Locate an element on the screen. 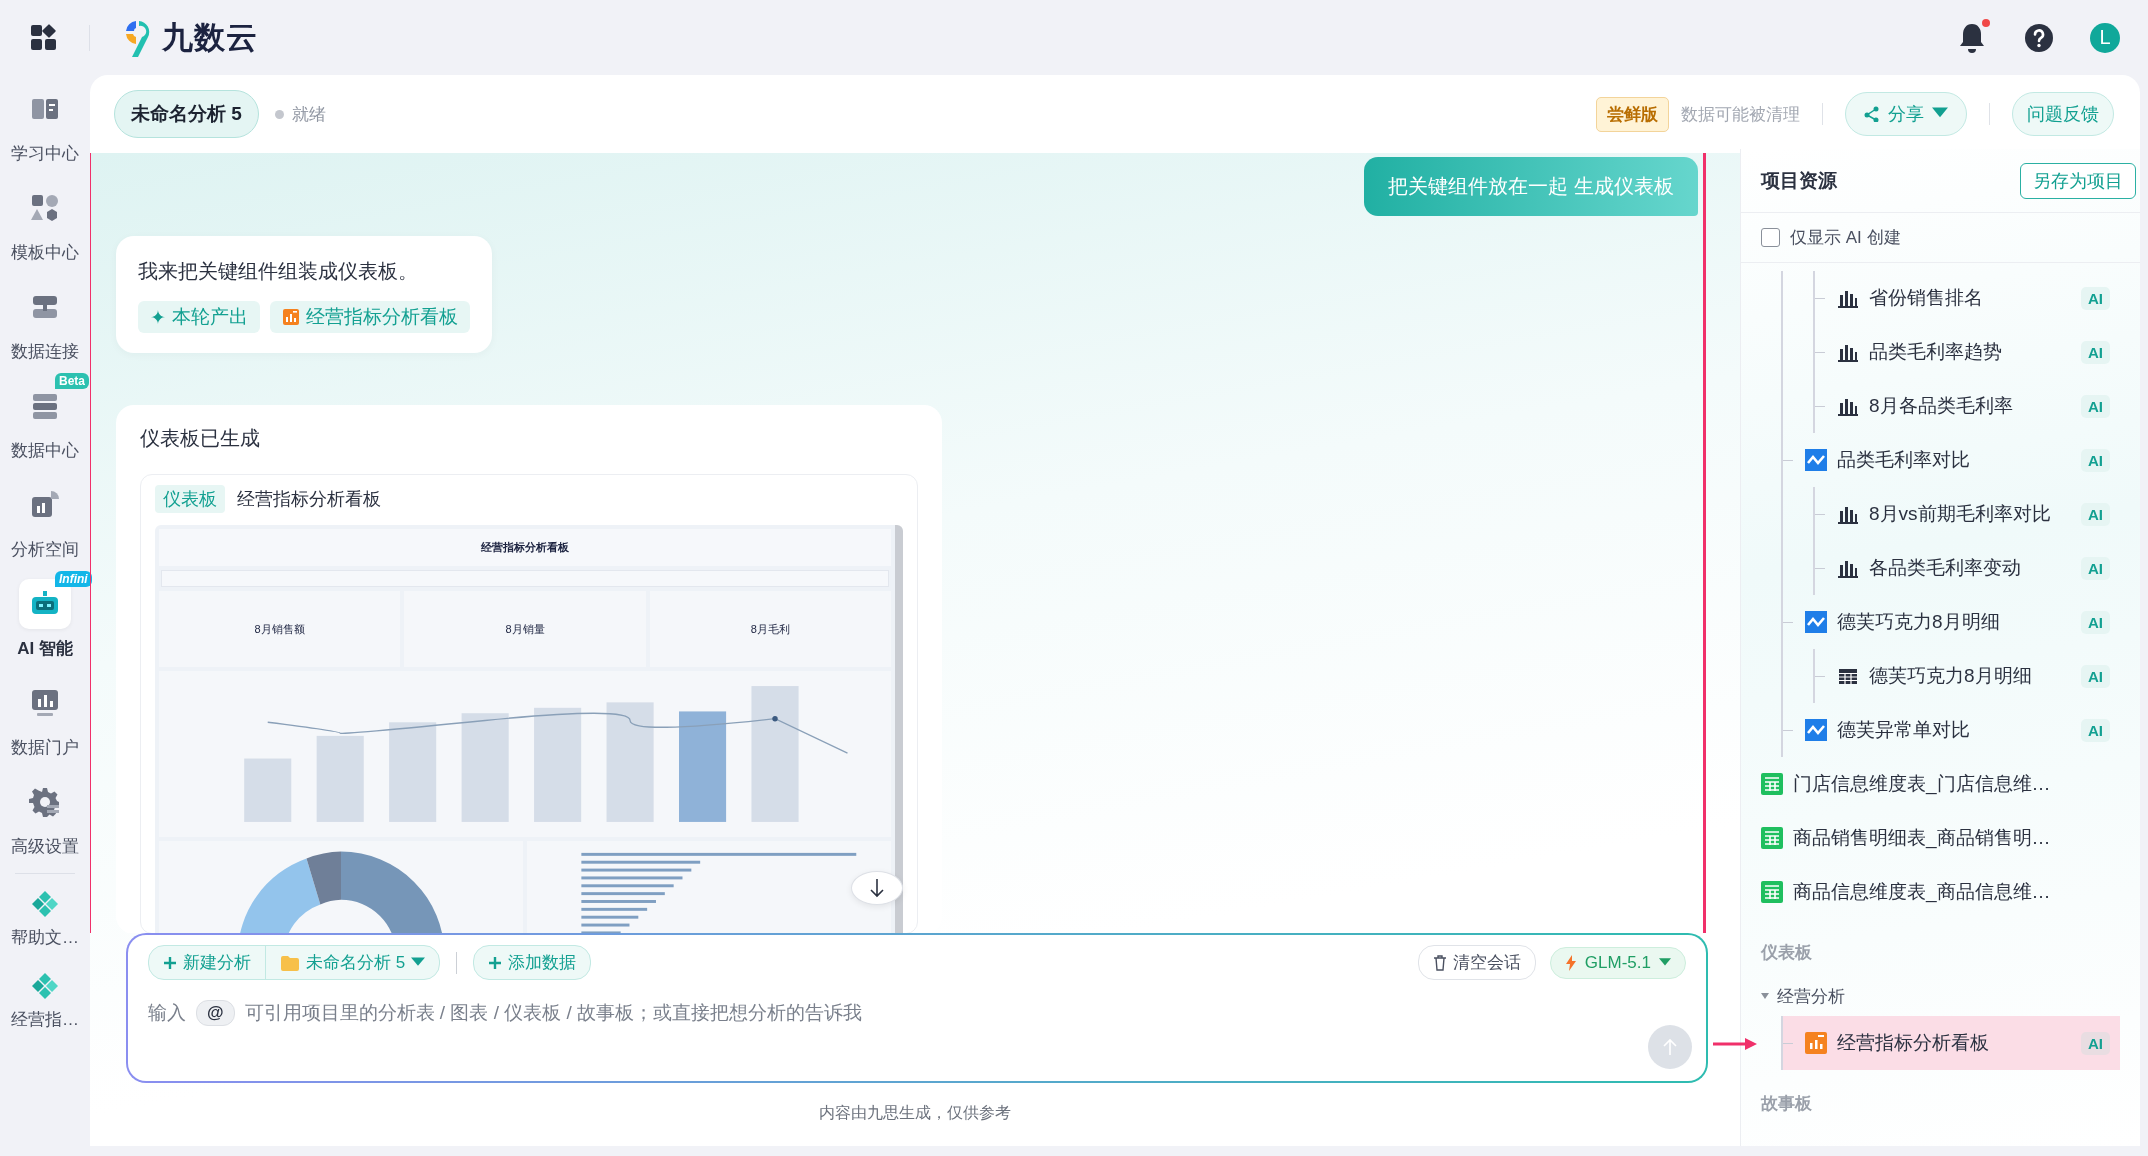 The height and width of the screenshot is (1156, 2148). status-dot is located at coordinates (279, 114).